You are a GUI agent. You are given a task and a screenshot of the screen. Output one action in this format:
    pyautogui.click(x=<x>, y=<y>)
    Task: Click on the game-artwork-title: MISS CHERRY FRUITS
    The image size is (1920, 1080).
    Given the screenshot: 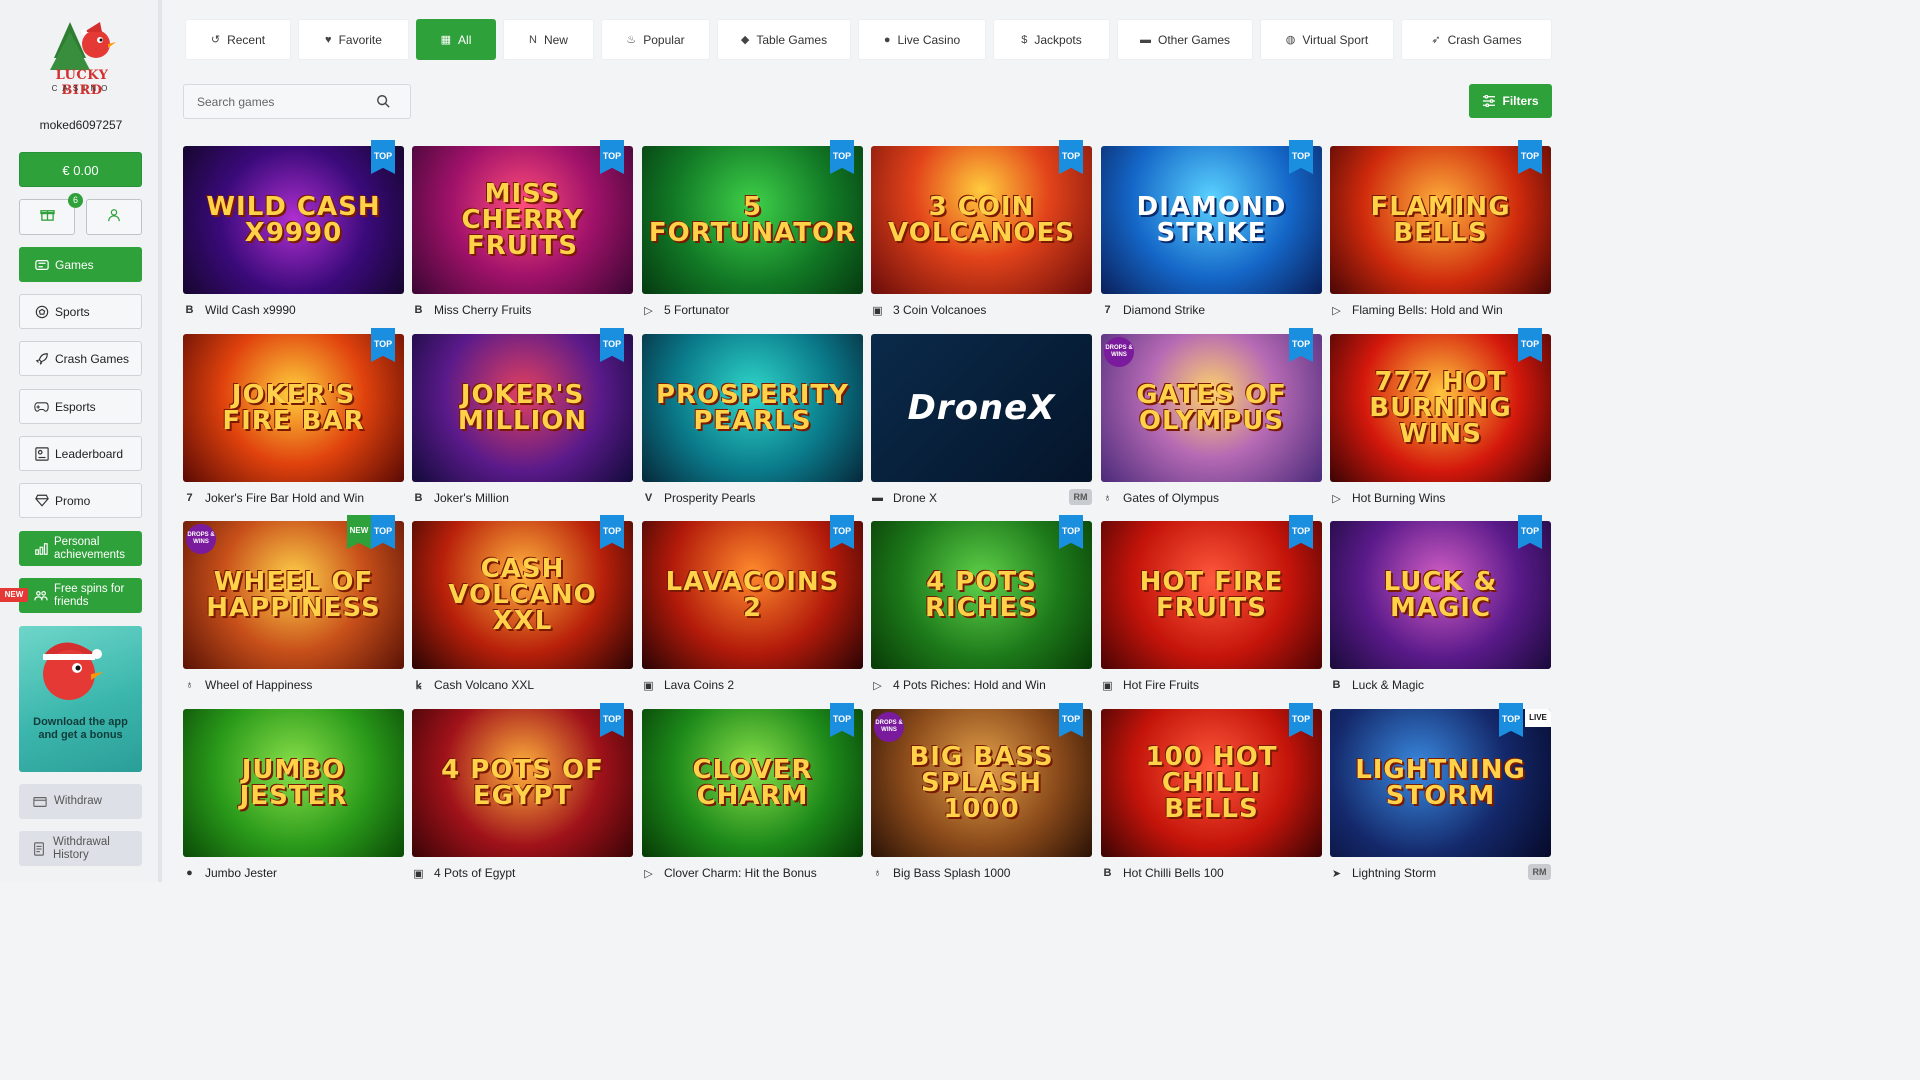 What is the action you would take?
    pyautogui.click(x=522, y=220)
    